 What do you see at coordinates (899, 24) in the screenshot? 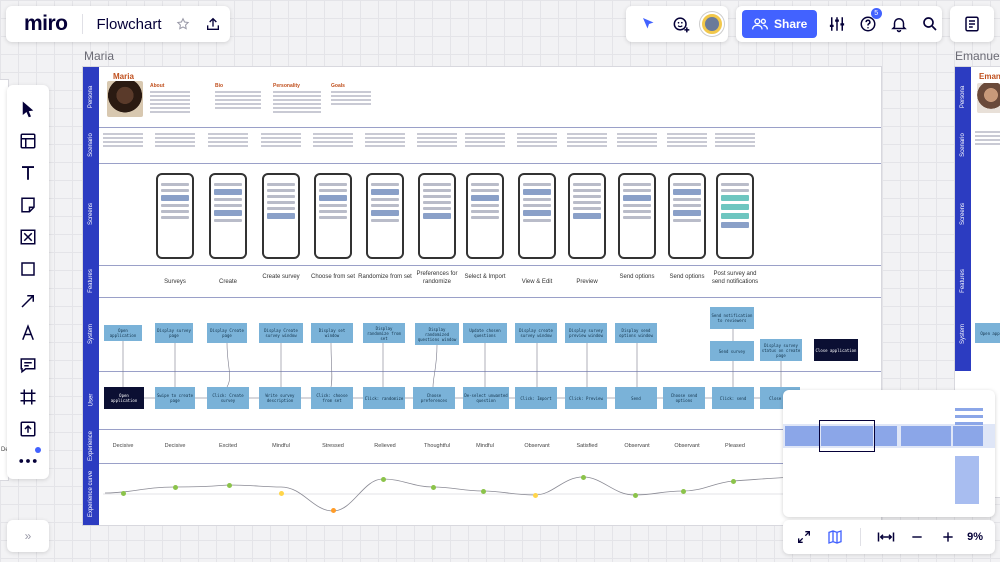
I see `bell-icon` at bounding box center [899, 24].